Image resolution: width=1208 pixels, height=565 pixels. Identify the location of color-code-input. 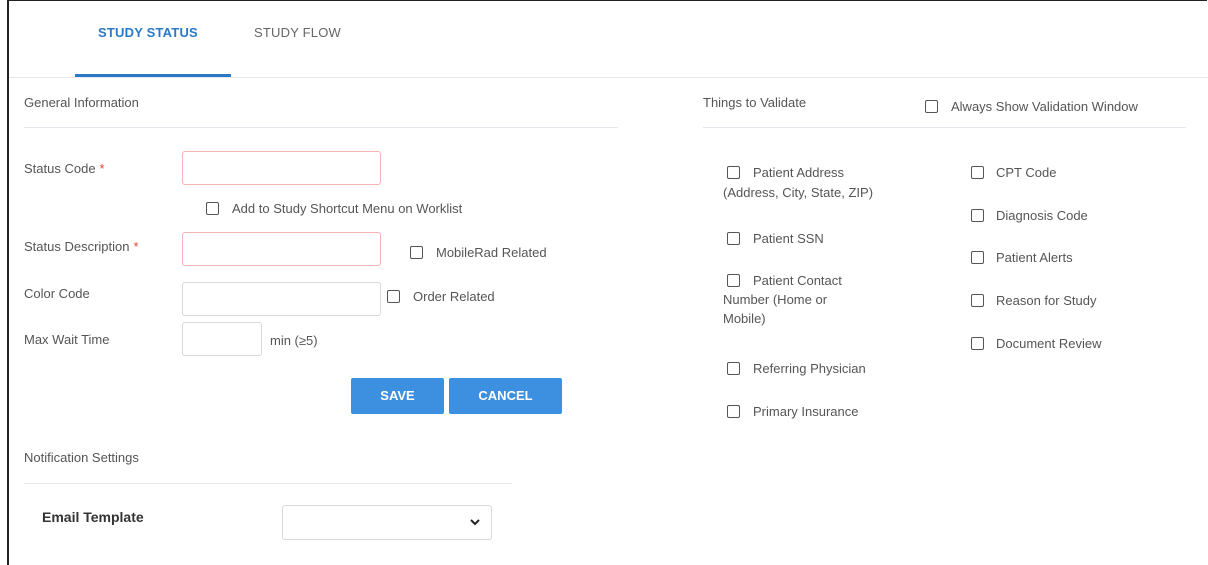
(281, 299).